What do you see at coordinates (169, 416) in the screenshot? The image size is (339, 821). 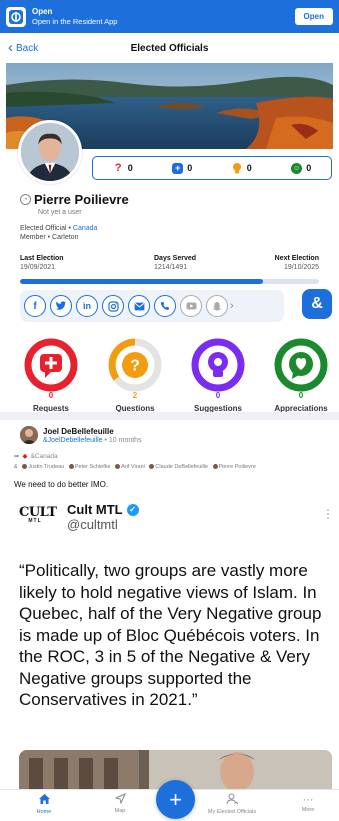 I see `section-divider` at bounding box center [169, 416].